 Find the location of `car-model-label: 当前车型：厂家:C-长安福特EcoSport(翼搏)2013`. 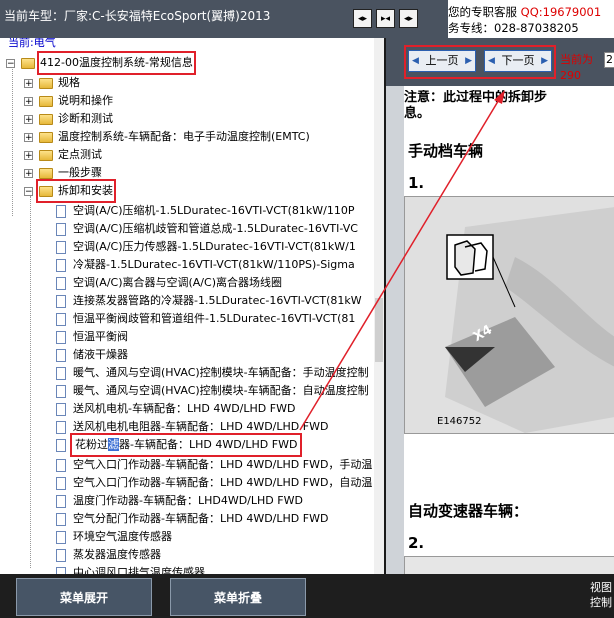

car-model-label: 当前车型：厂家:C-长安福特EcoSport(翼搏)2013 is located at coordinates (137, 16).